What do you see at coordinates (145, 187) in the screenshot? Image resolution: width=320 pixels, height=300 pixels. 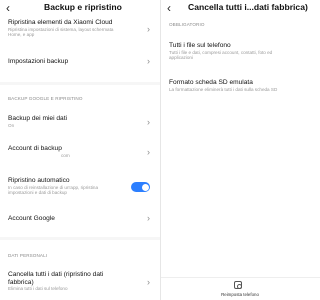 I see `toggle-knob` at bounding box center [145, 187].